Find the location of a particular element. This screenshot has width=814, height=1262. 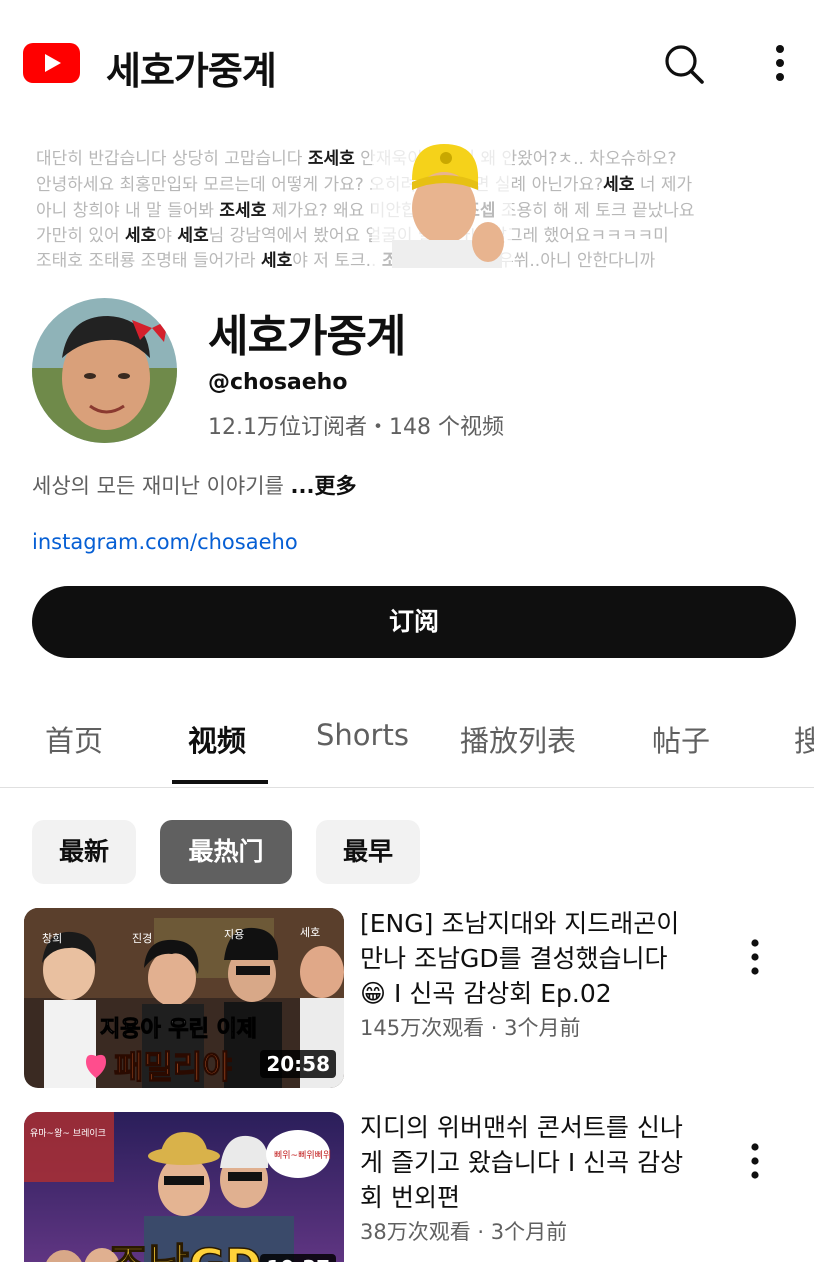

tab-playlists: 播放列表 is located at coordinates (518, 739).